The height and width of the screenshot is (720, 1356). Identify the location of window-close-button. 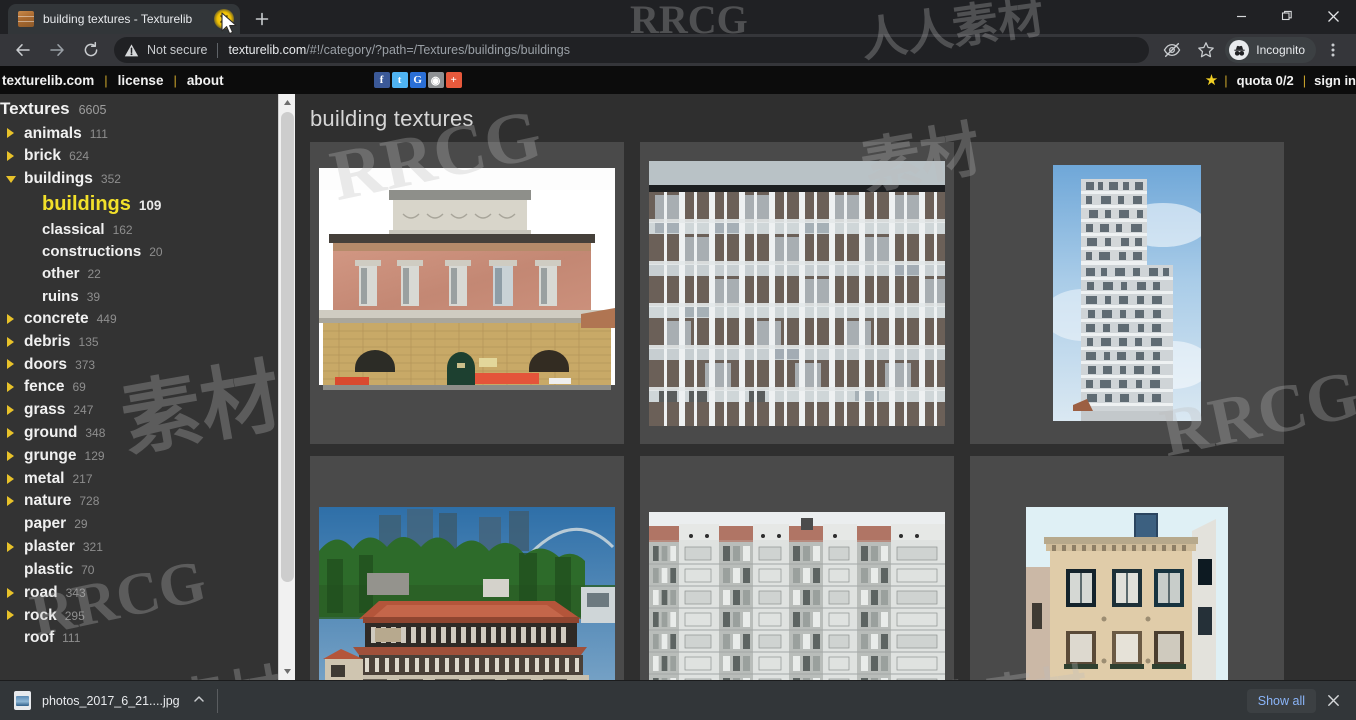
(1333, 16).